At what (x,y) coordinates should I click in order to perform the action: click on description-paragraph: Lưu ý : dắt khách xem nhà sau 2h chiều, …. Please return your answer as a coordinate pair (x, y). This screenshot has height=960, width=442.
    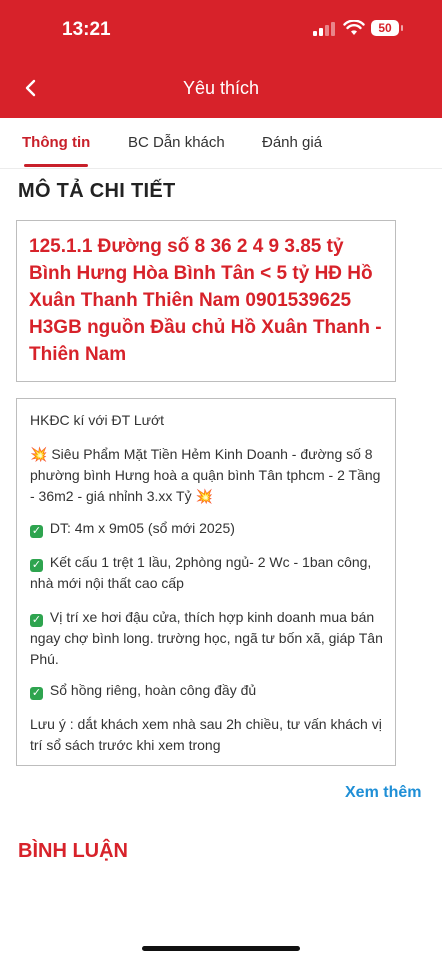
    Looking at the image, I should click on (206, 734).